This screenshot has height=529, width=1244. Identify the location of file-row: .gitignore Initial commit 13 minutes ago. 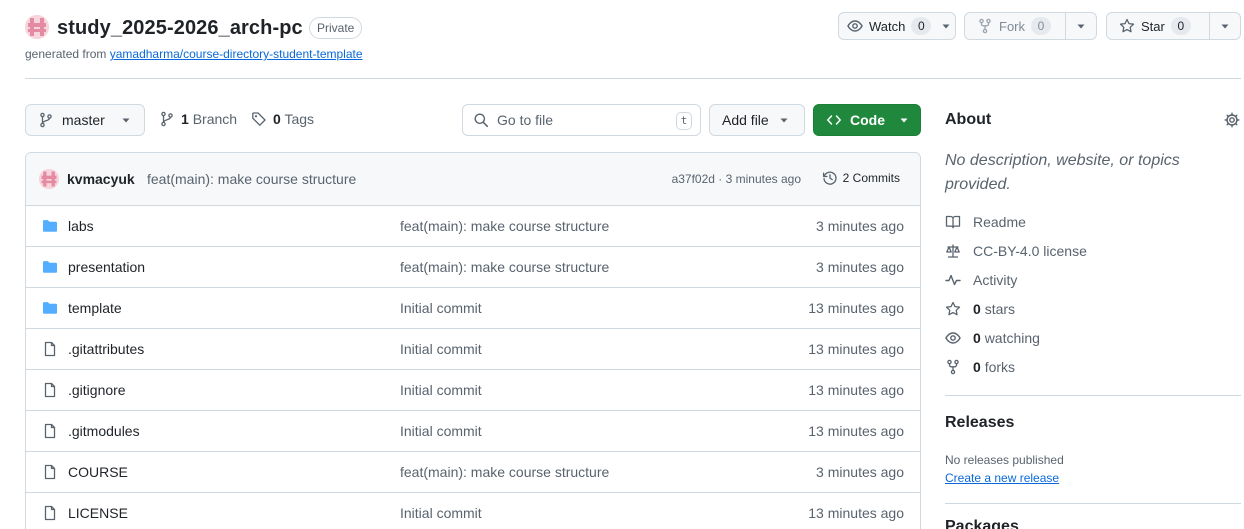
(473, 390).